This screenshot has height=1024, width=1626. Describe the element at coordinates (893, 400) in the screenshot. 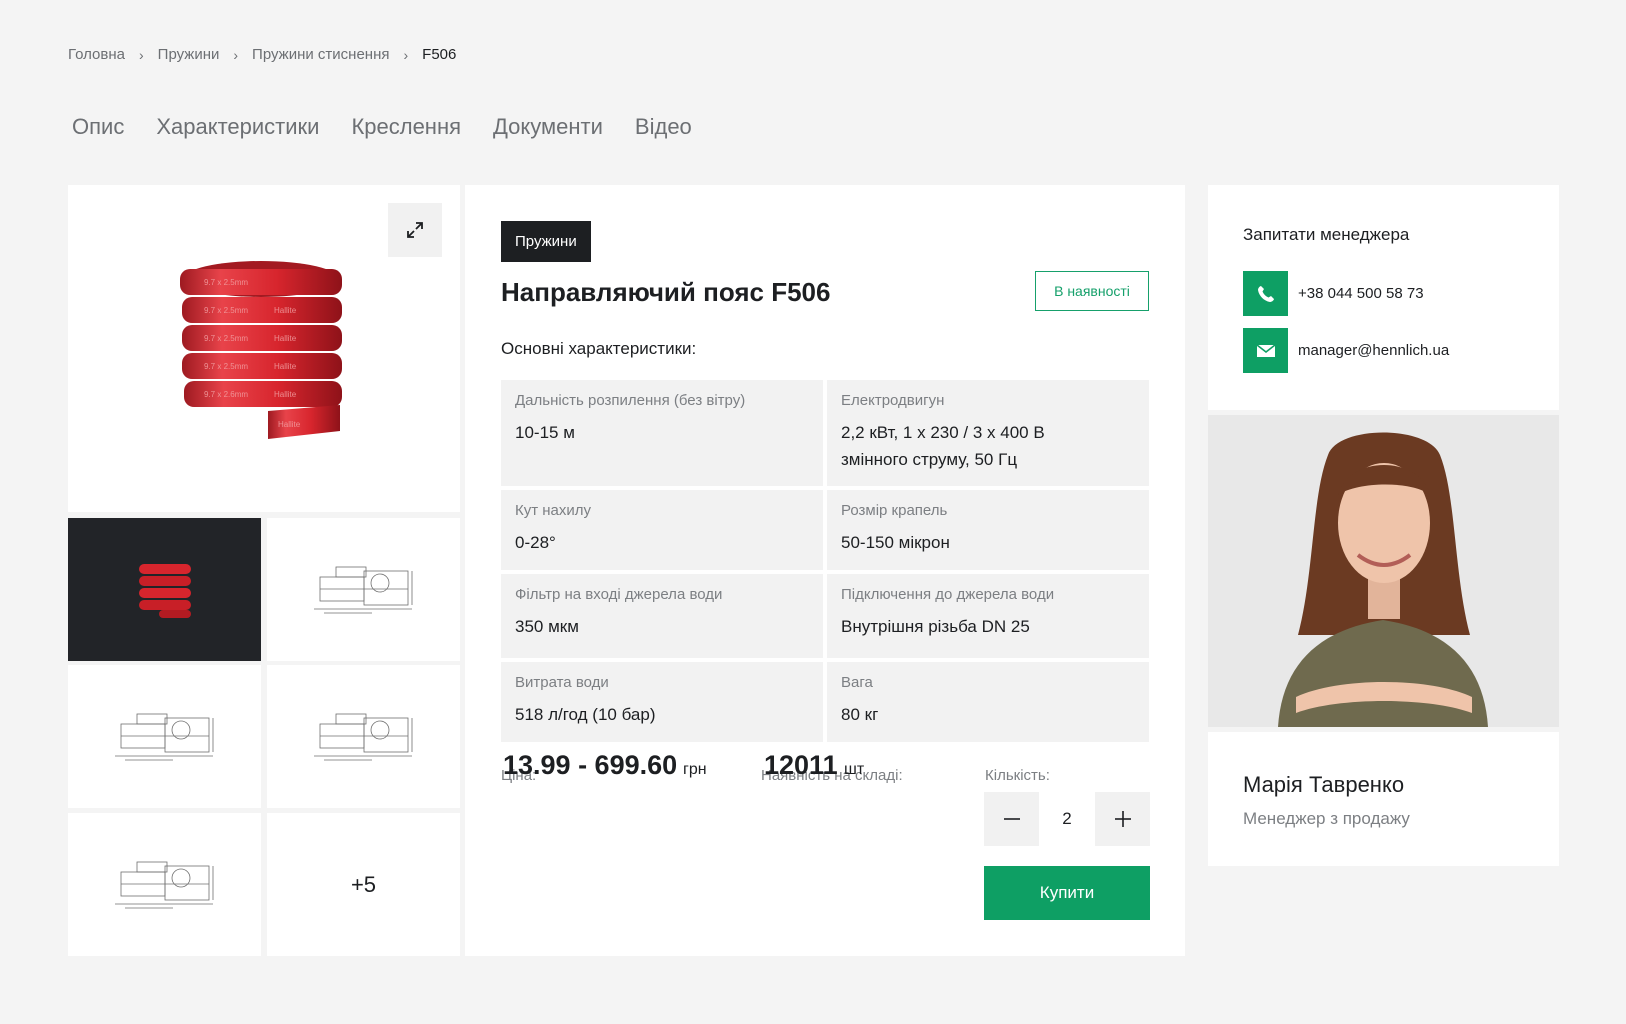

I see `spec-label: Електродвигун` at that location.